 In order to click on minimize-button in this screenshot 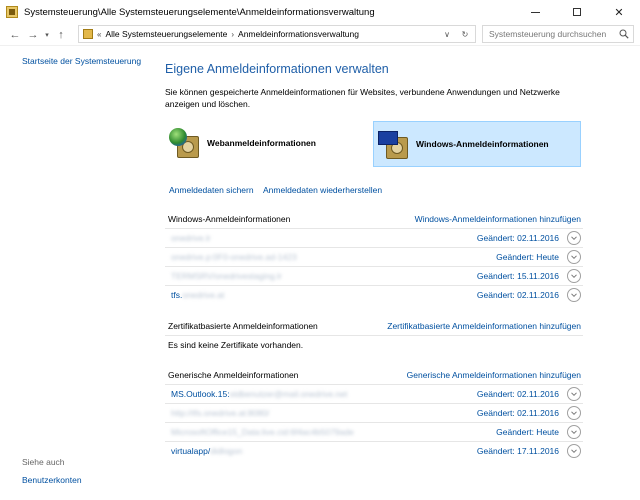, I will do `click(535, 12)`.